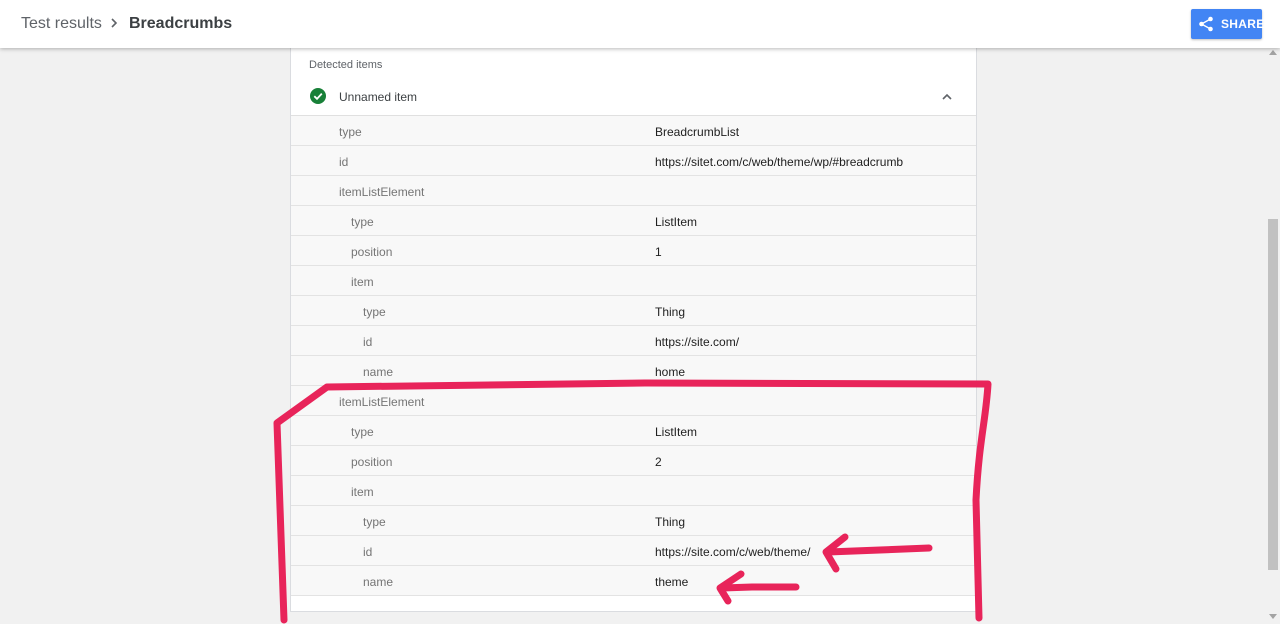 The image size is (1280, 624). I want to click on table-row: position 1, so click(633, 251).